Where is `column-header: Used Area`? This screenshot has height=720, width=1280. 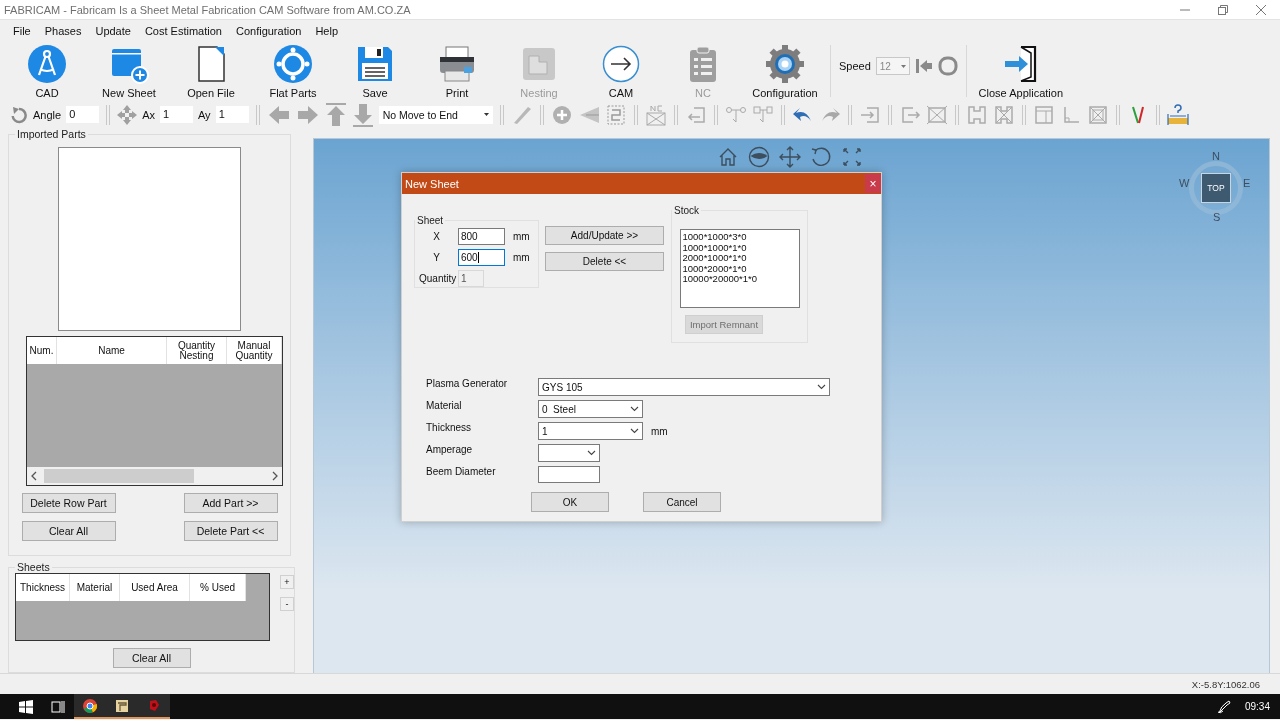
column-header: Used Area is located at coordinates (155, 587).